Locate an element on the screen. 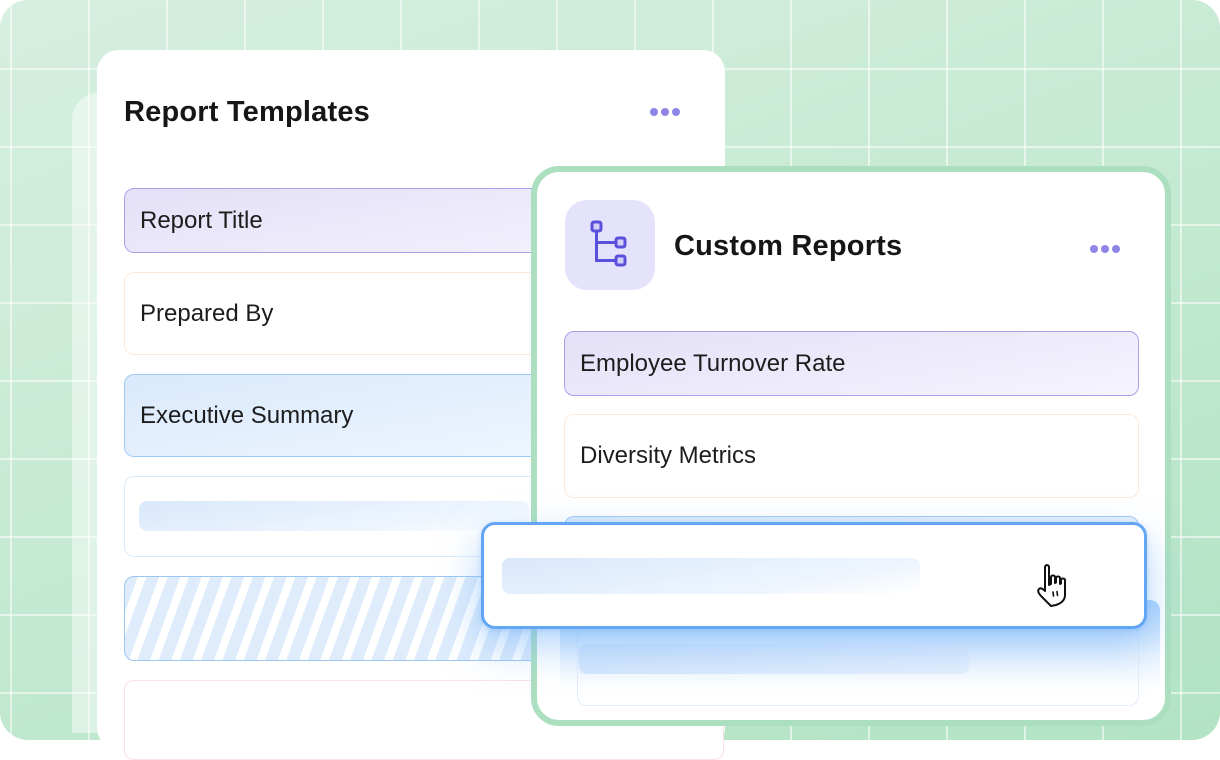 The width and height of the screenshot is (1220, 760). report-templates-title: Report Templates is located at coordinates (247, 112).